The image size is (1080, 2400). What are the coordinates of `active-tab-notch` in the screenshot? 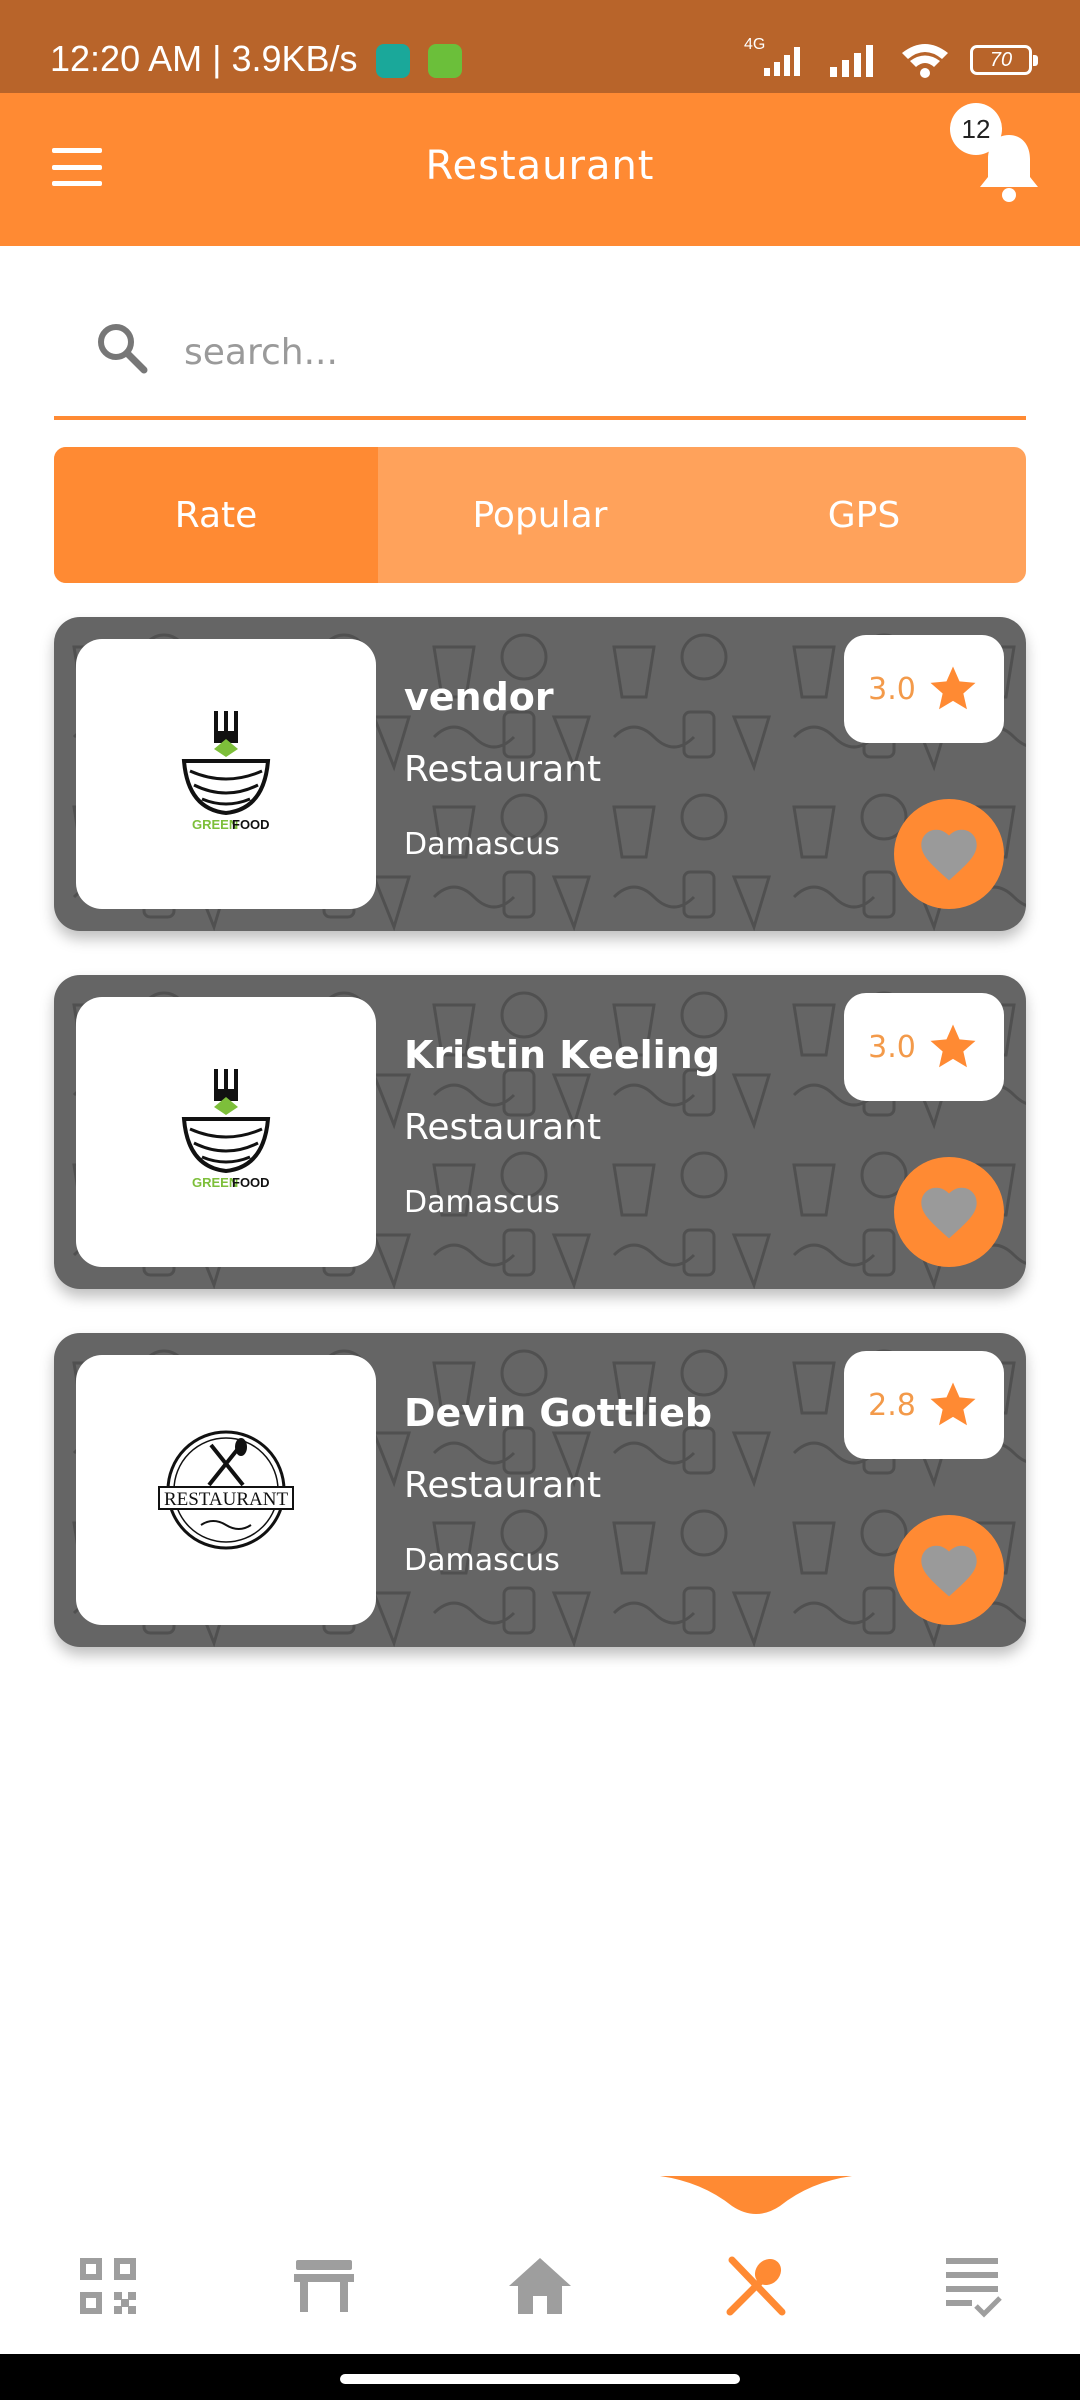 It's located at (756, 2195).